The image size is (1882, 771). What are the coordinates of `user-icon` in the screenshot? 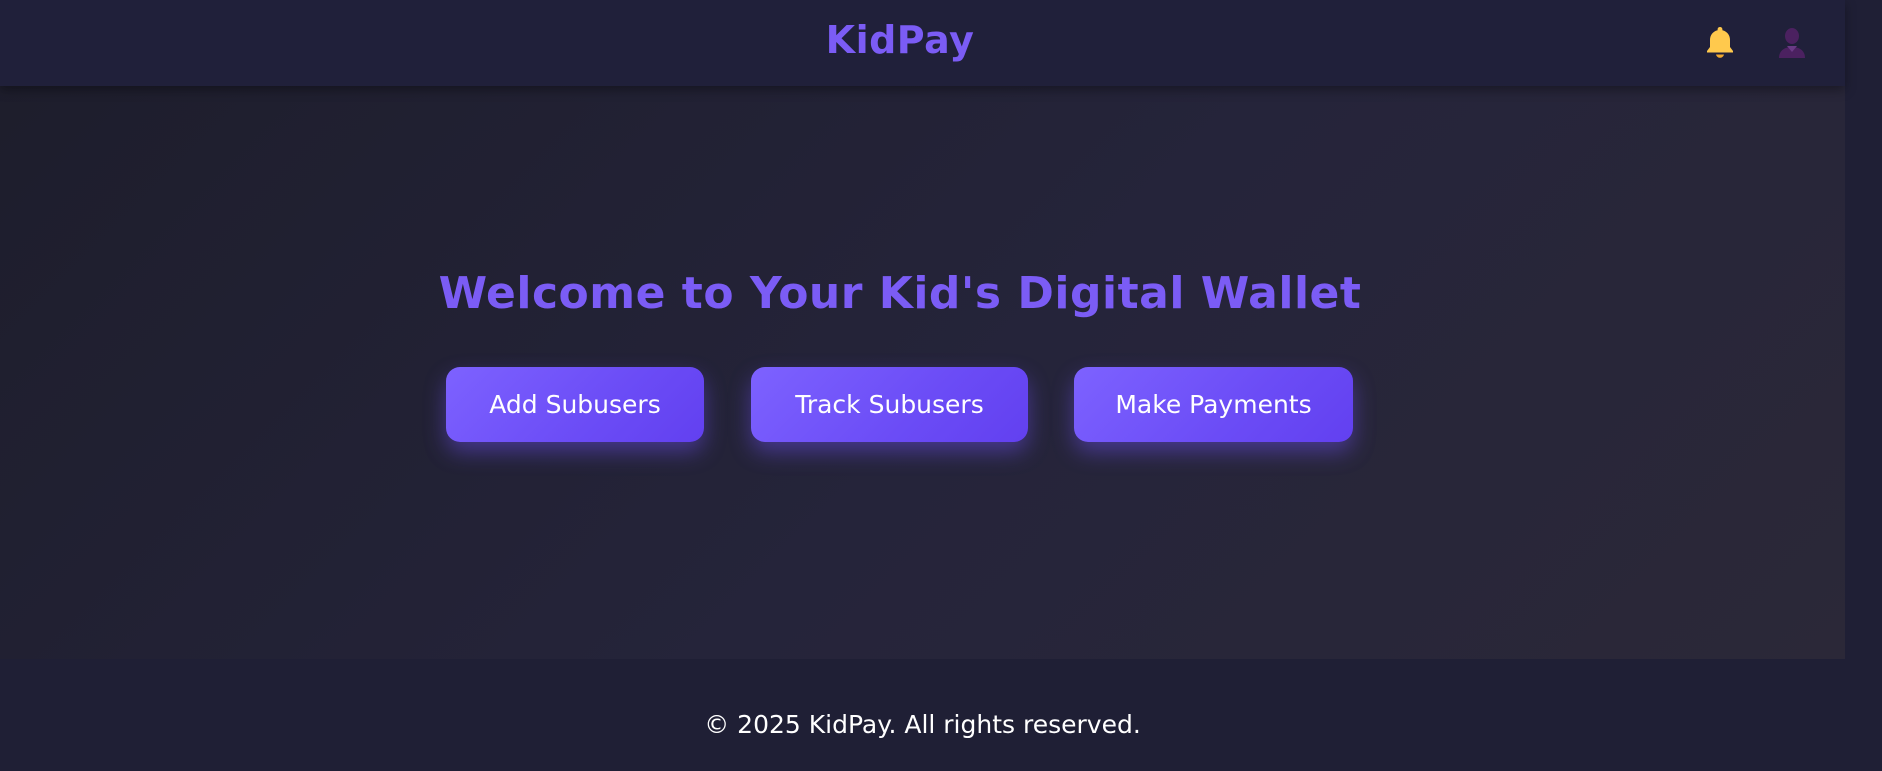 It's located at (1792, 43).